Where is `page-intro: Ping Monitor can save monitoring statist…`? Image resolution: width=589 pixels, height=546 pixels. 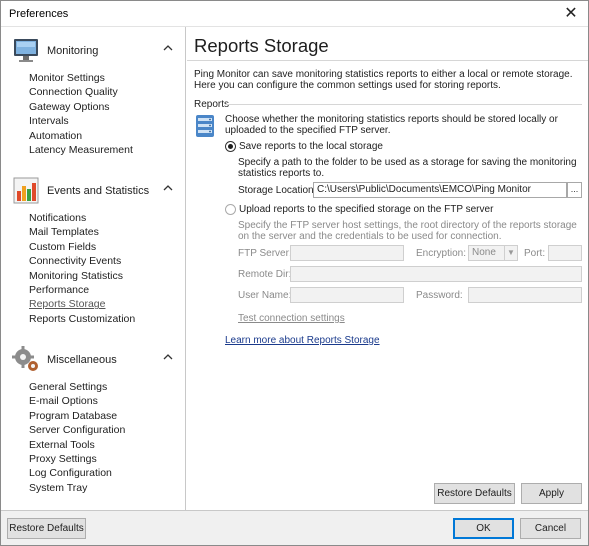
page-intro: Ping Monitor can save monitoring statist… is located at coordinates (383, 80).